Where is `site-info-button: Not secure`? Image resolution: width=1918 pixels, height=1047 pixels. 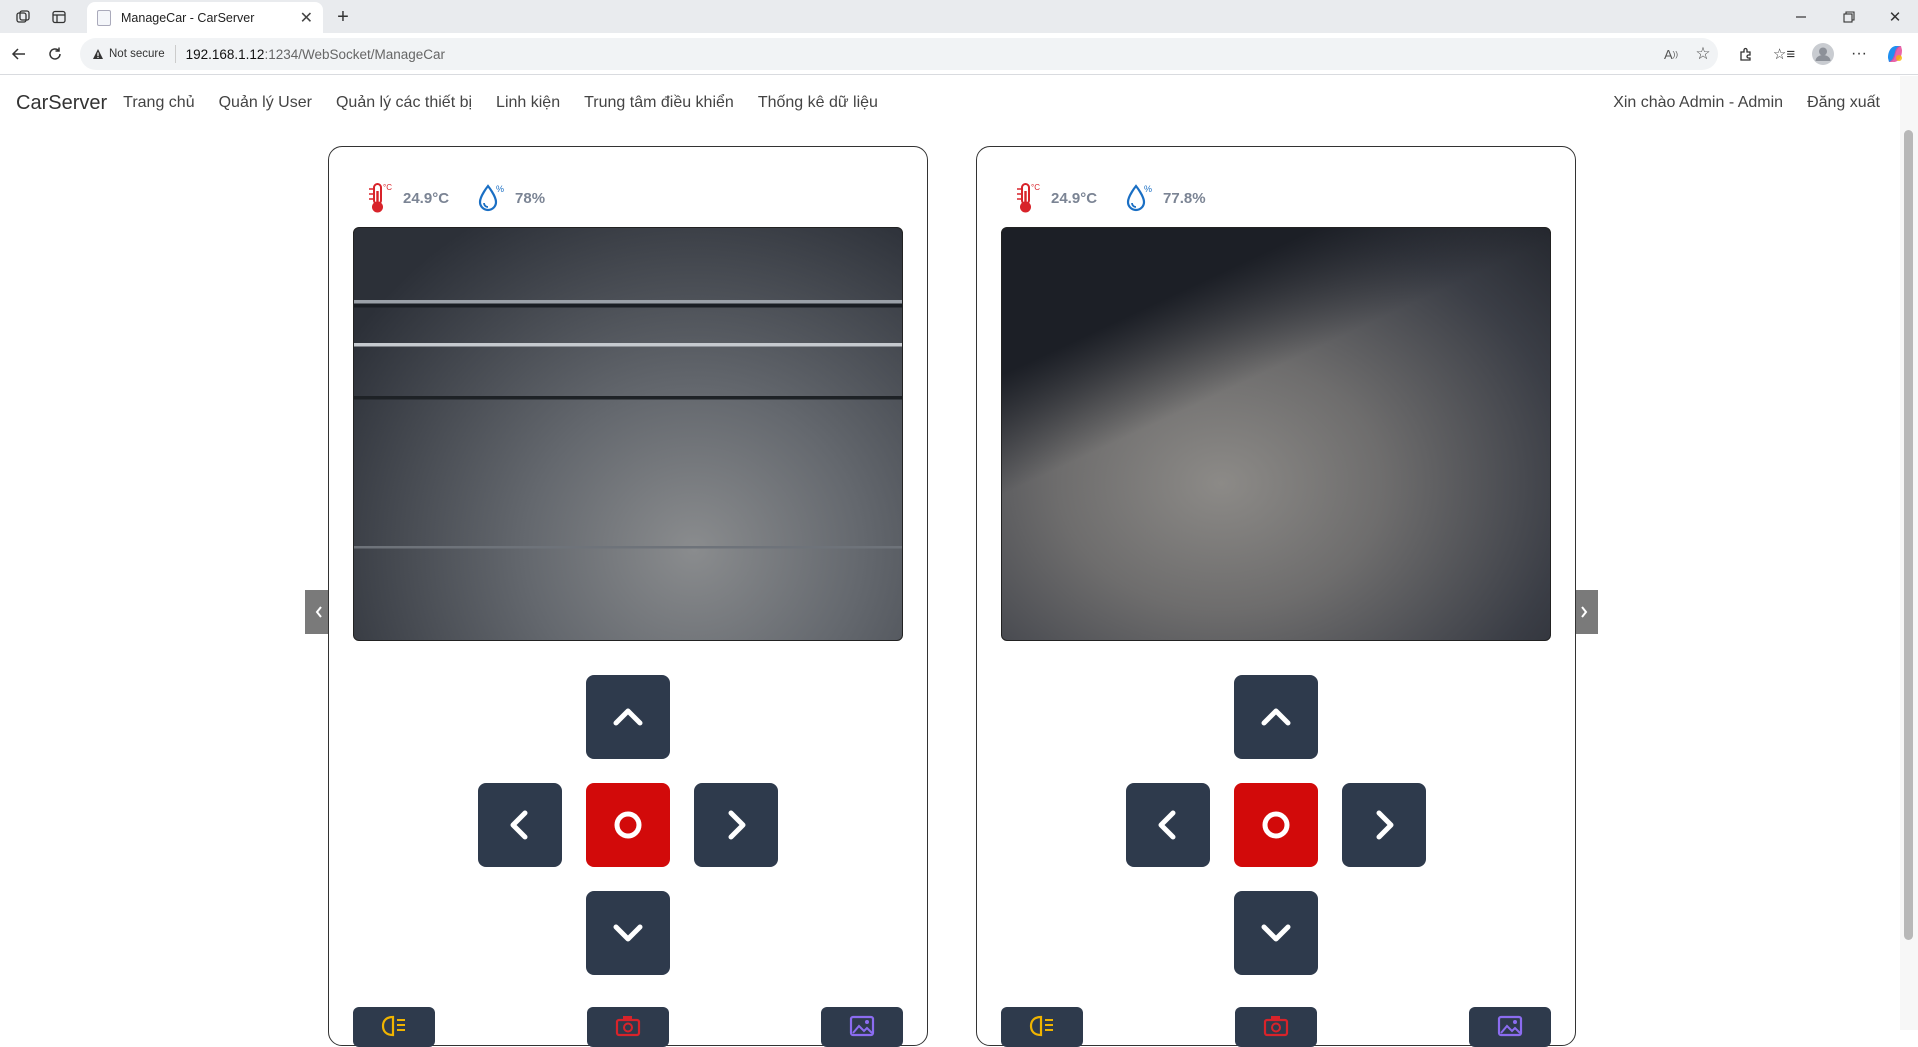 site-info-button: Not secure is located at coordinates (134, 54).